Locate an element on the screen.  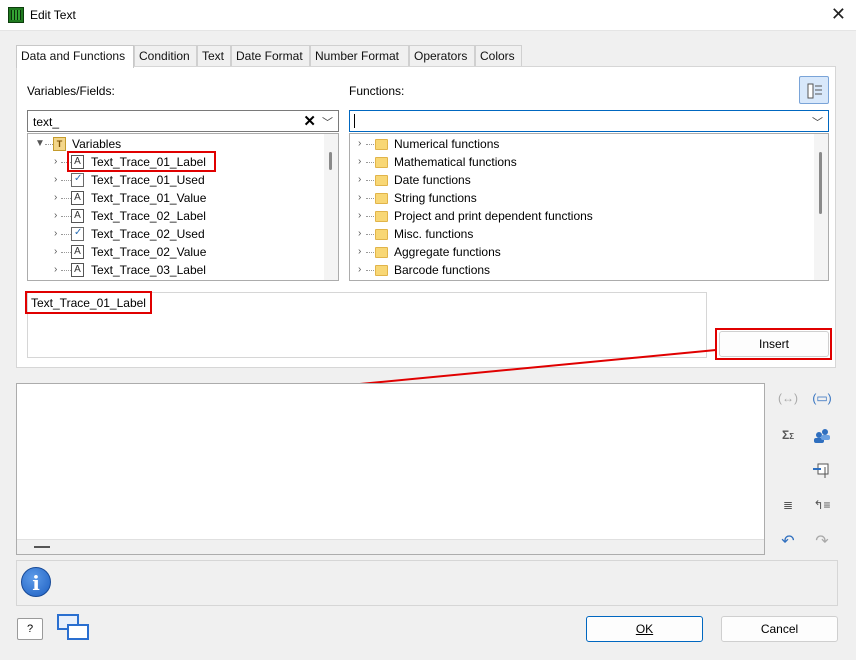
variables-scrollbar is located at coordinates (331, 207).